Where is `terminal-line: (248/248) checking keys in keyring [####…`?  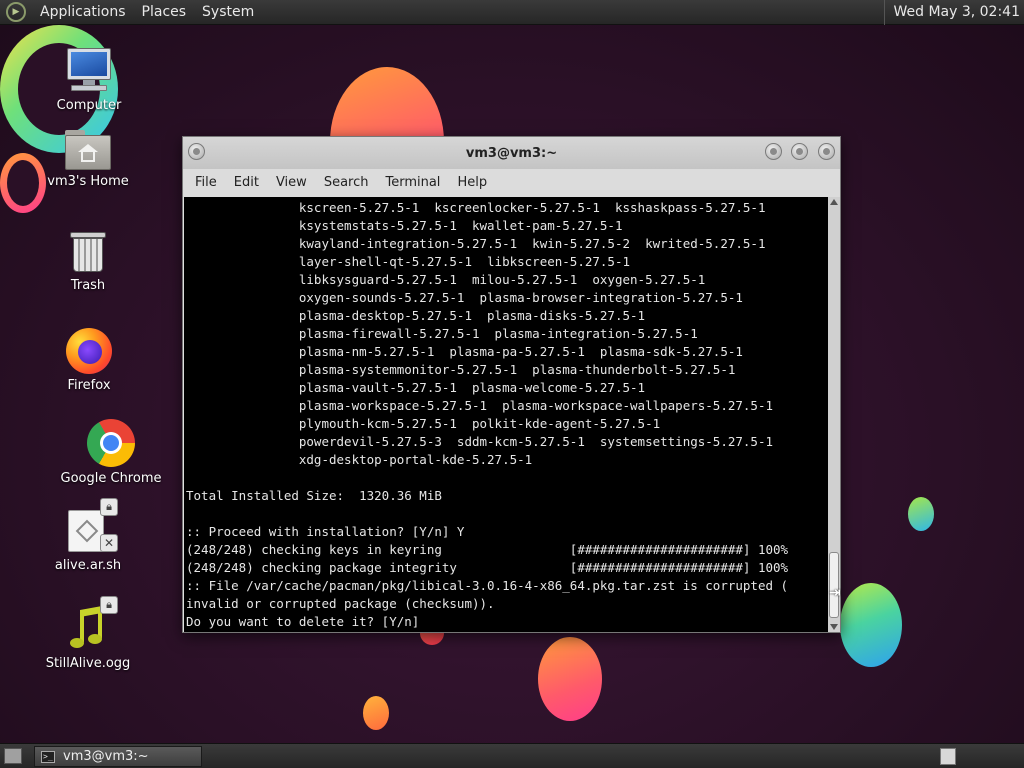
terminal-line: (248/248) checking keys in keyring [####… is located at coordinates (487, 549).